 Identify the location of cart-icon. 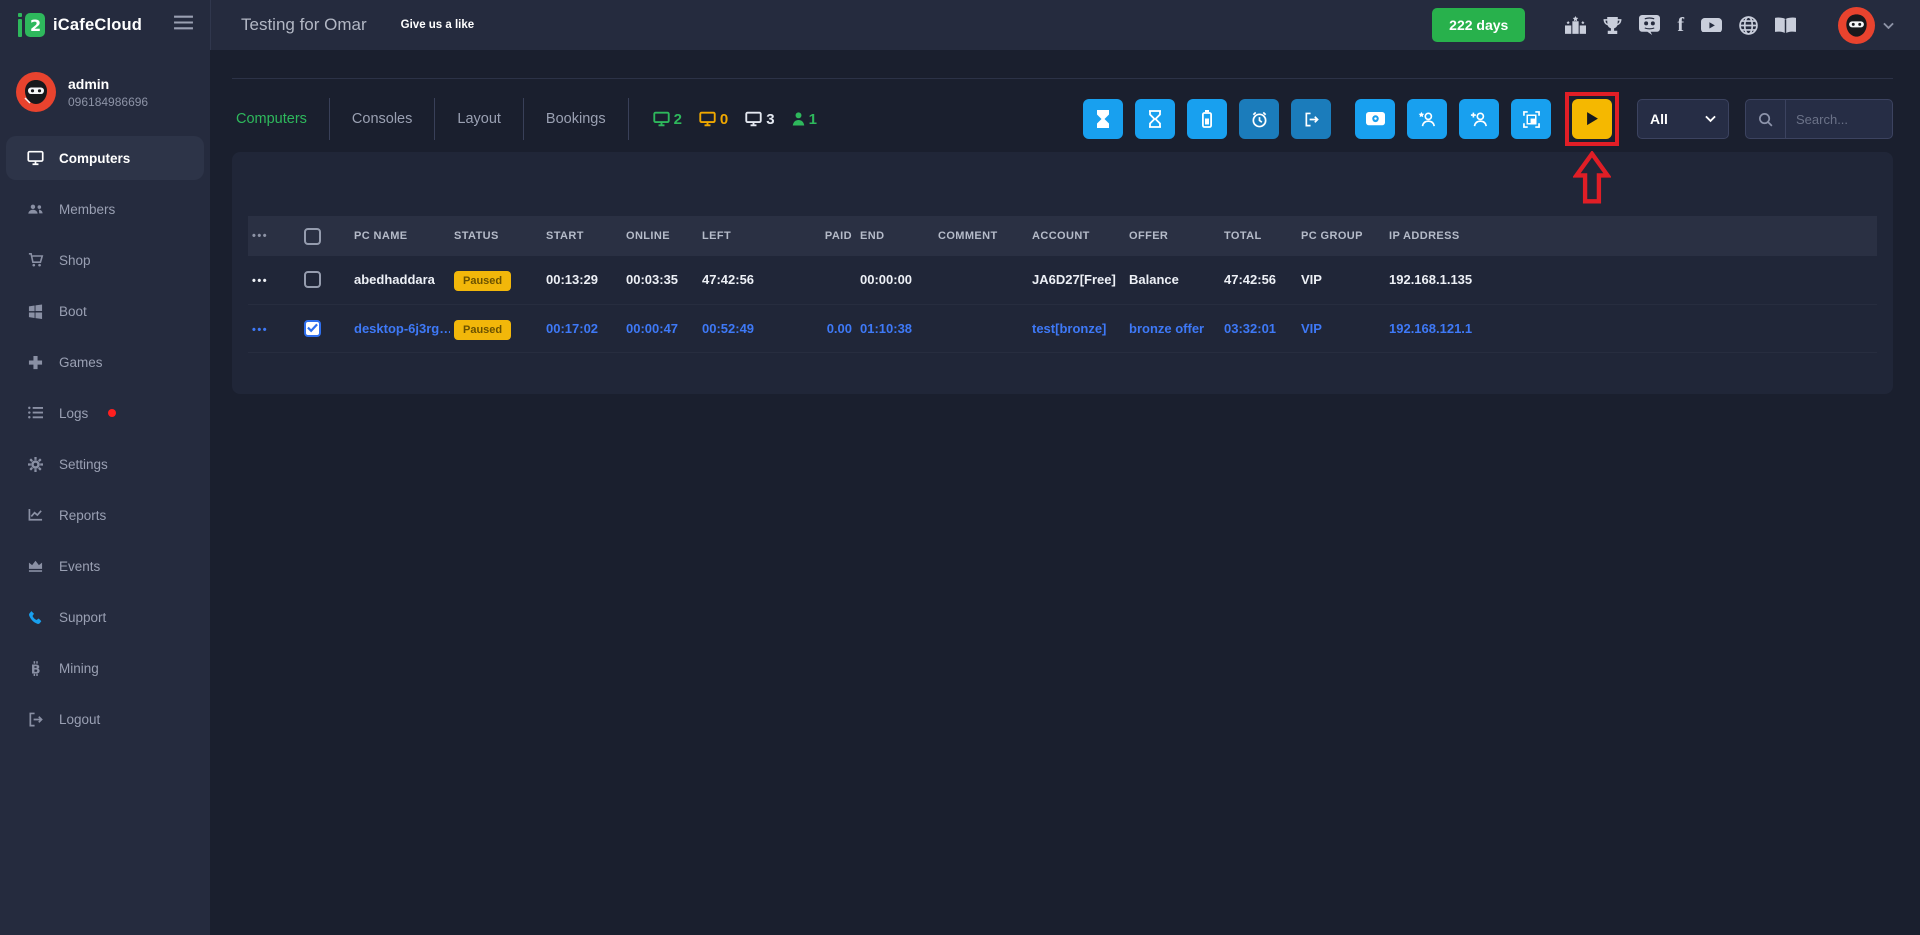
(35, 259).